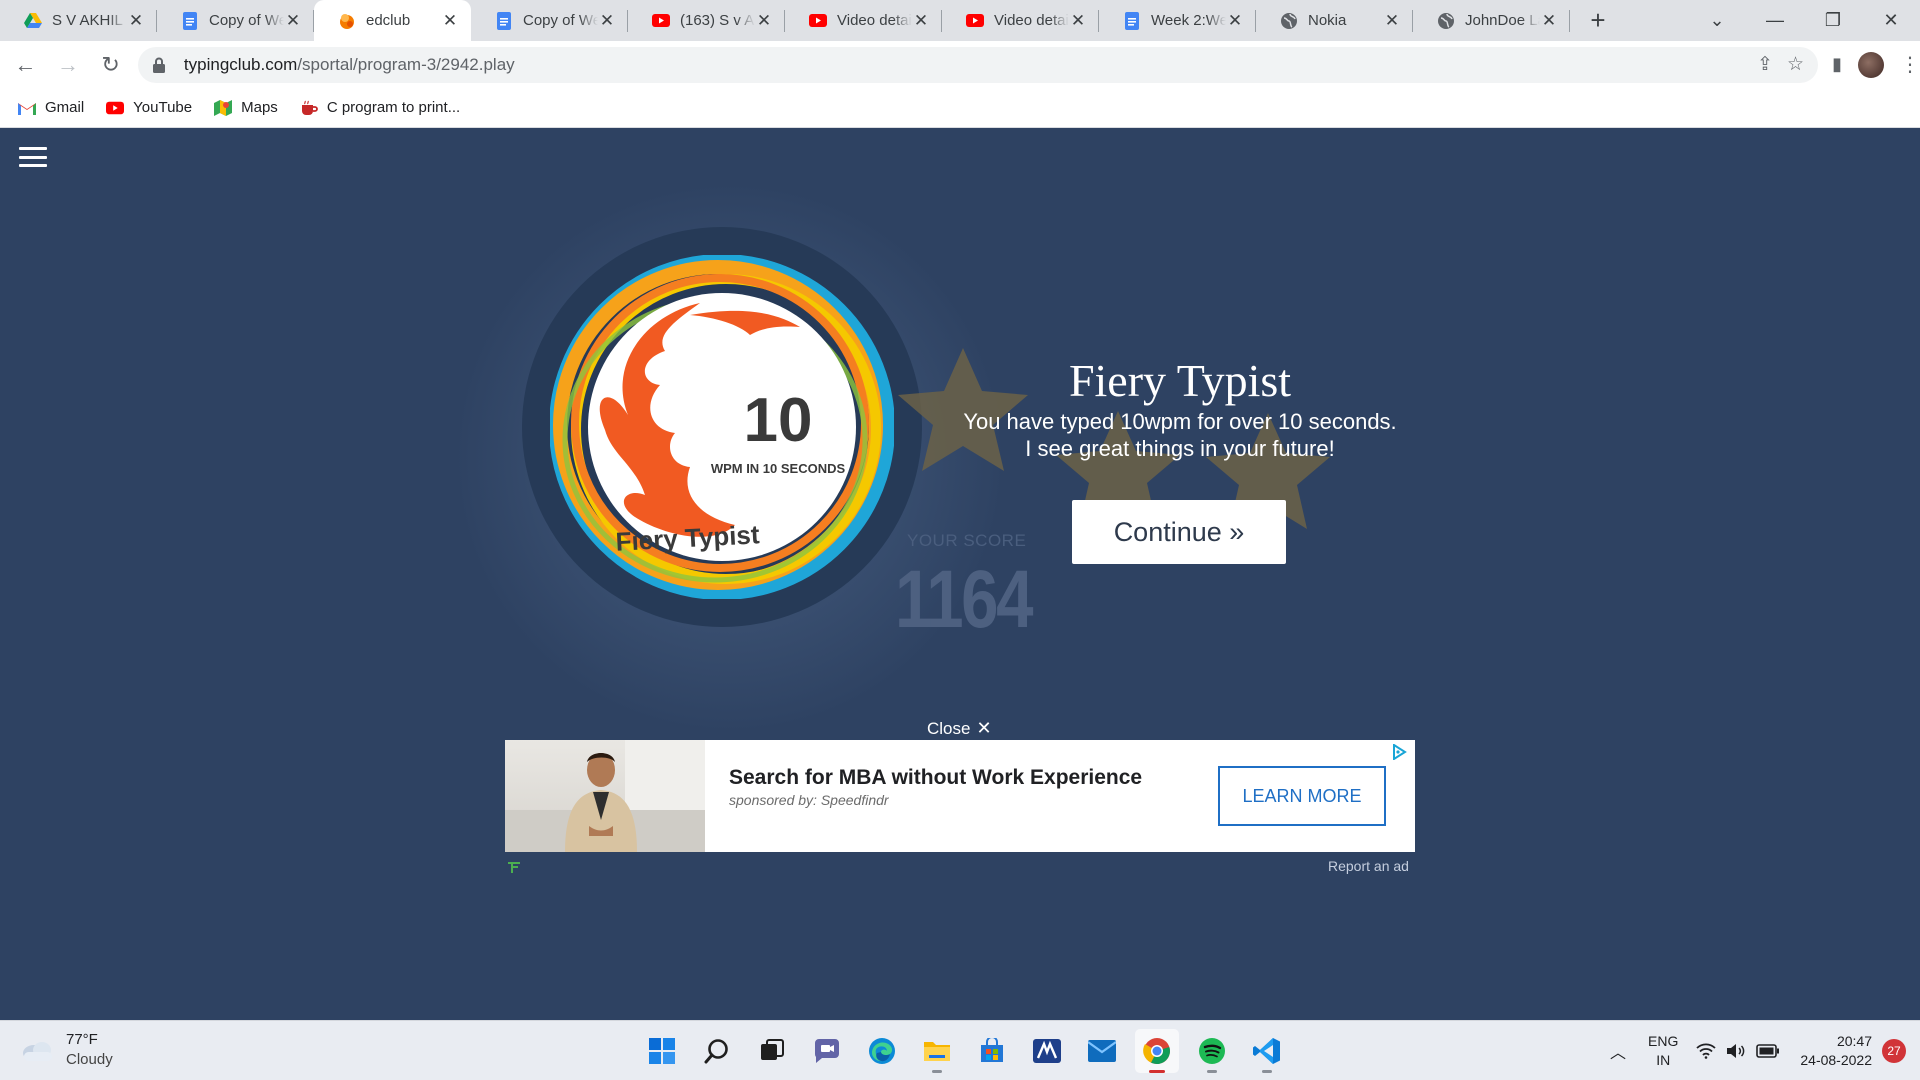  I want to click on browser-tab: (163) S v Ak ✕, so click(706, 20).